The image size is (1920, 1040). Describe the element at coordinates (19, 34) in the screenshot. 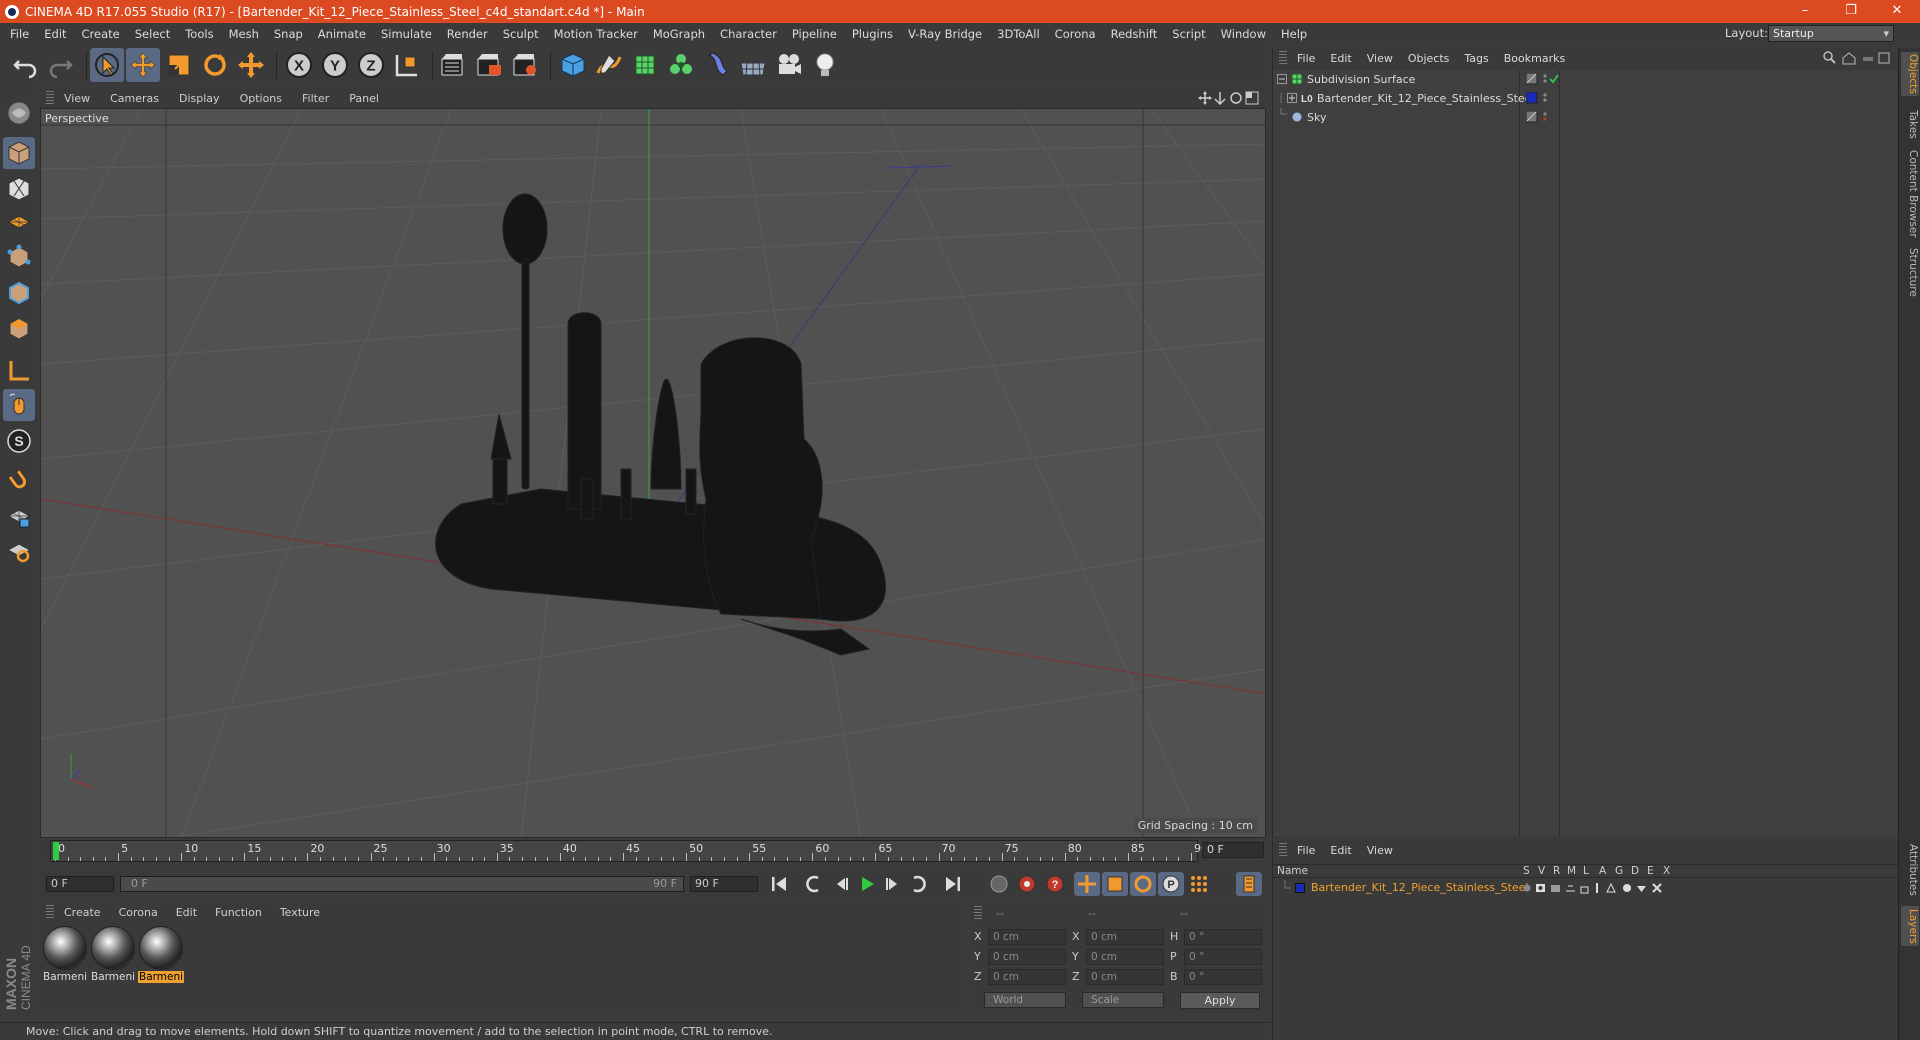

I see `menu-file: File` at that location.